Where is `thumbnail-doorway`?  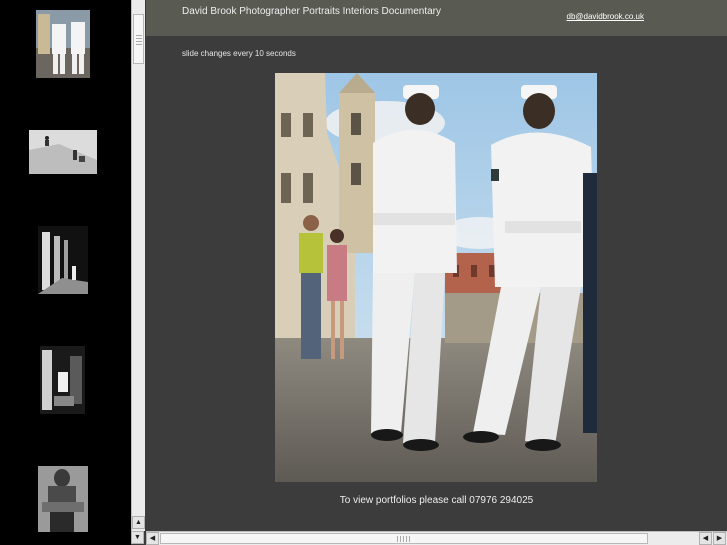
thumbnail-doorway is located at coordinates (62, 380).